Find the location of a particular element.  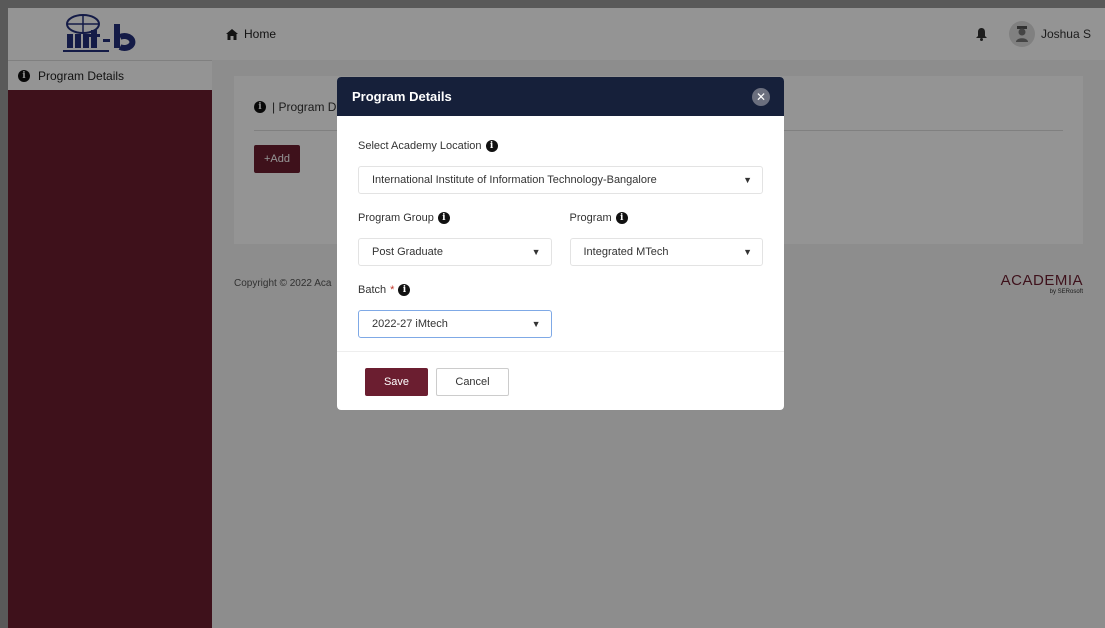

program-group-select: Post Graduate ▼ is located at coordinates (455, 252).